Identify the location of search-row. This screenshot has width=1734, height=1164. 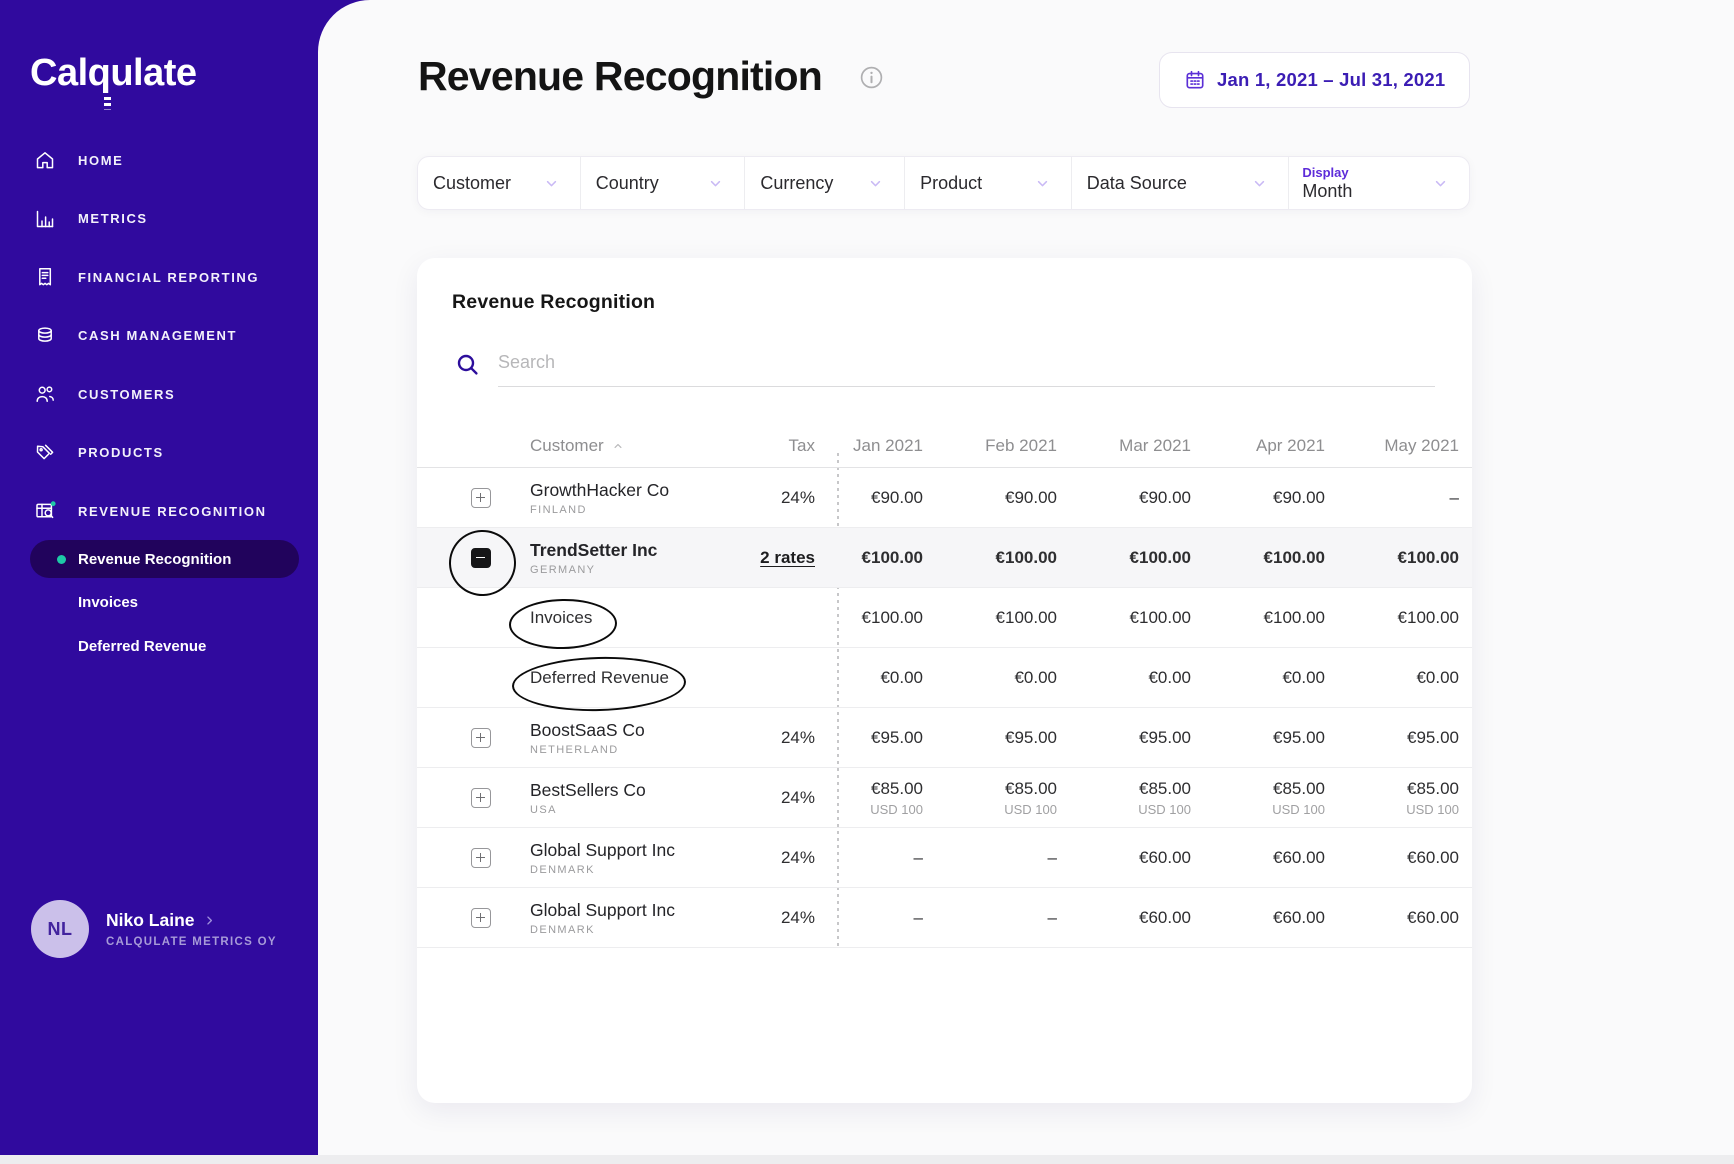
(945, 368).